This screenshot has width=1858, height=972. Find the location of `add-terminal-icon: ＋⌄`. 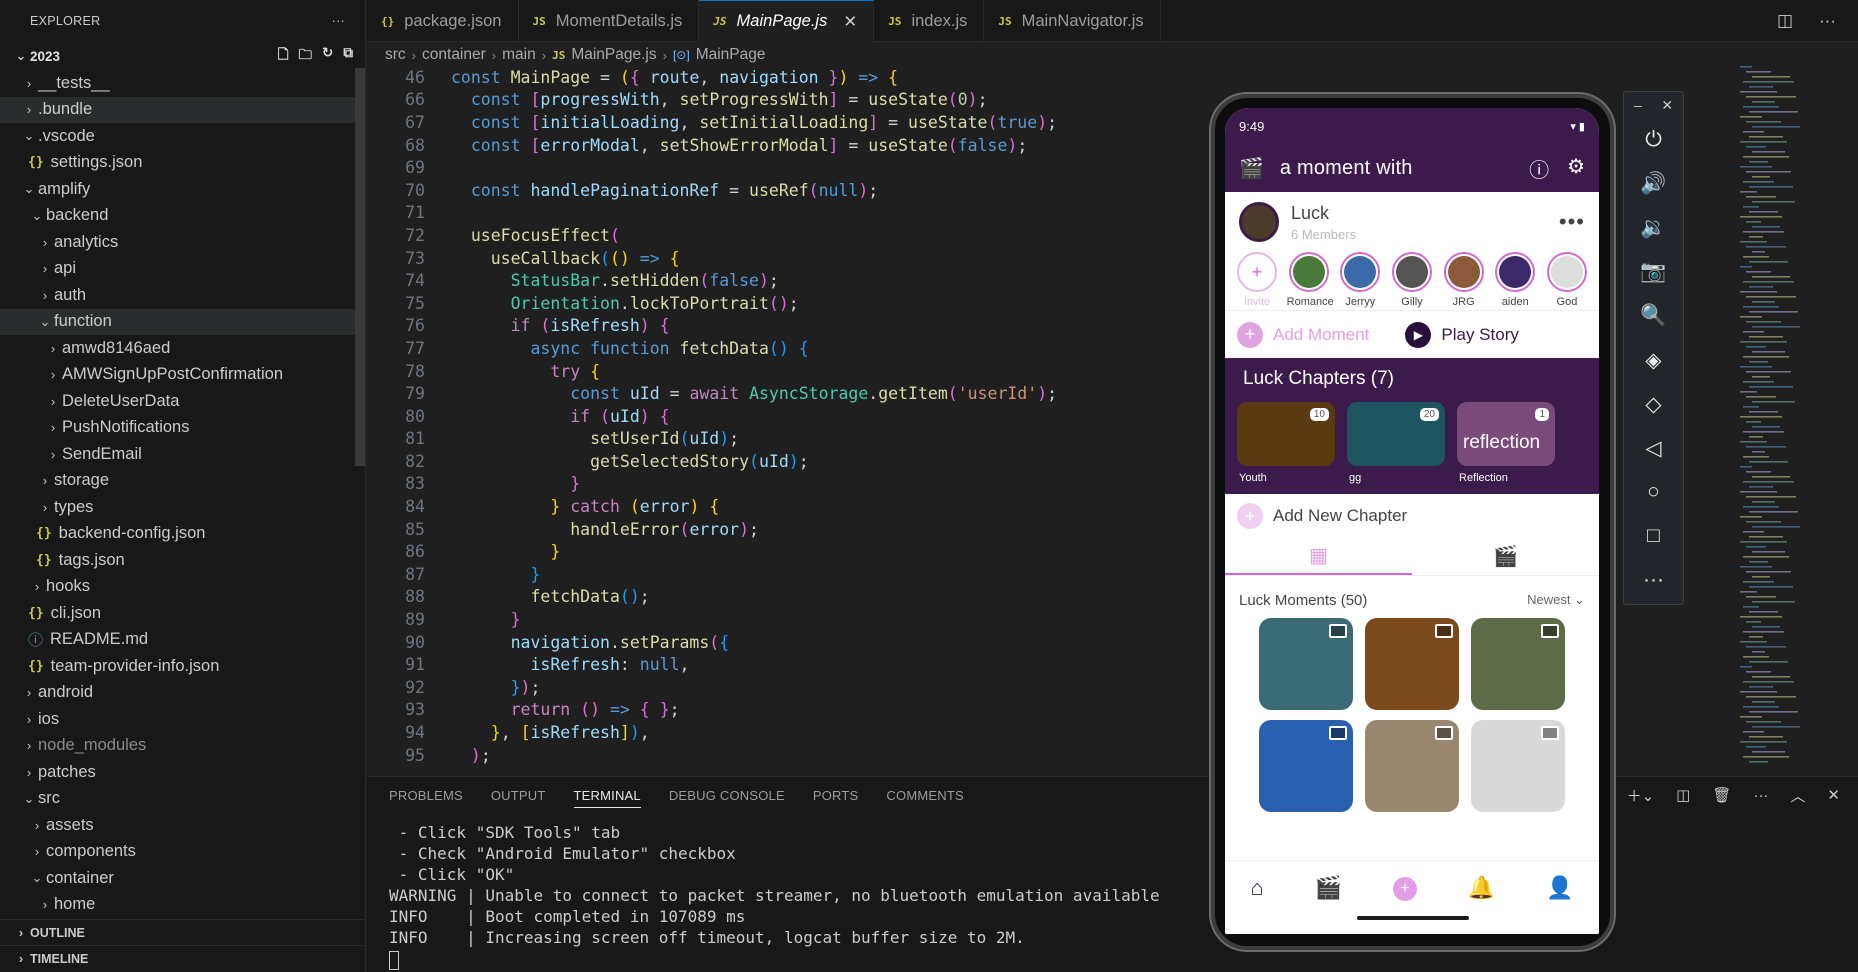

add-terminal-icon: ＋⌄ is located at coordinates (1641, 795).